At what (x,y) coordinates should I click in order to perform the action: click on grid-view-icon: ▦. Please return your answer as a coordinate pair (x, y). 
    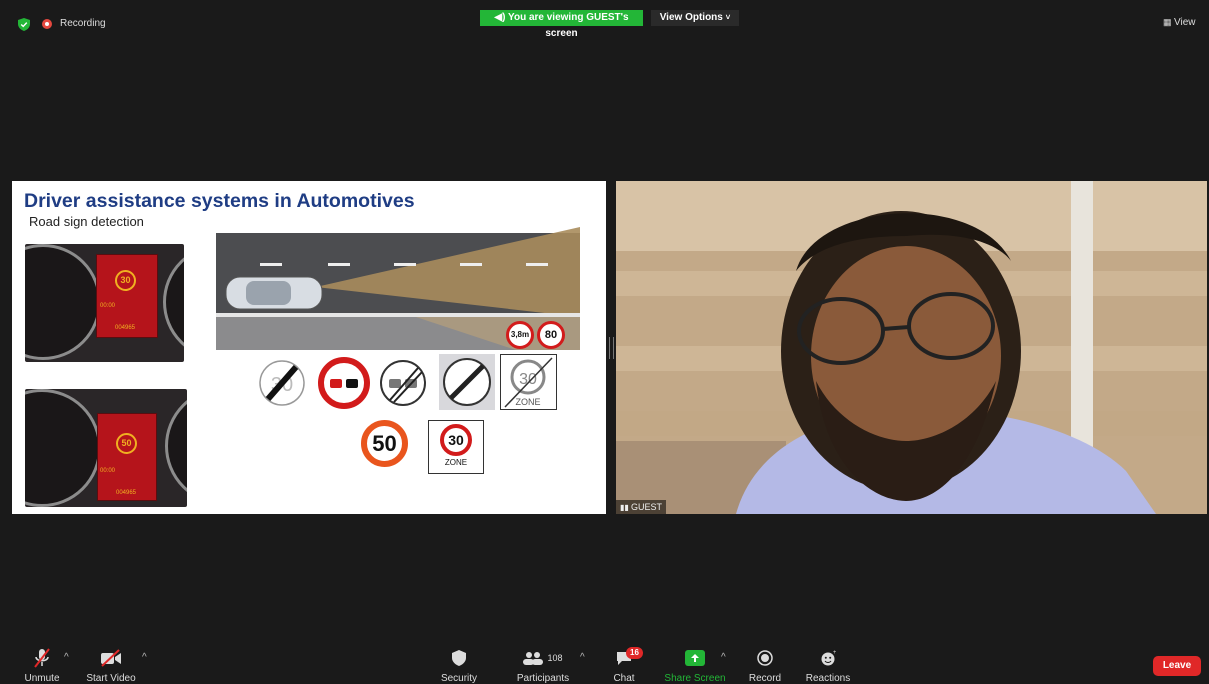
    Looking at the image, I should click on (1169, 22).